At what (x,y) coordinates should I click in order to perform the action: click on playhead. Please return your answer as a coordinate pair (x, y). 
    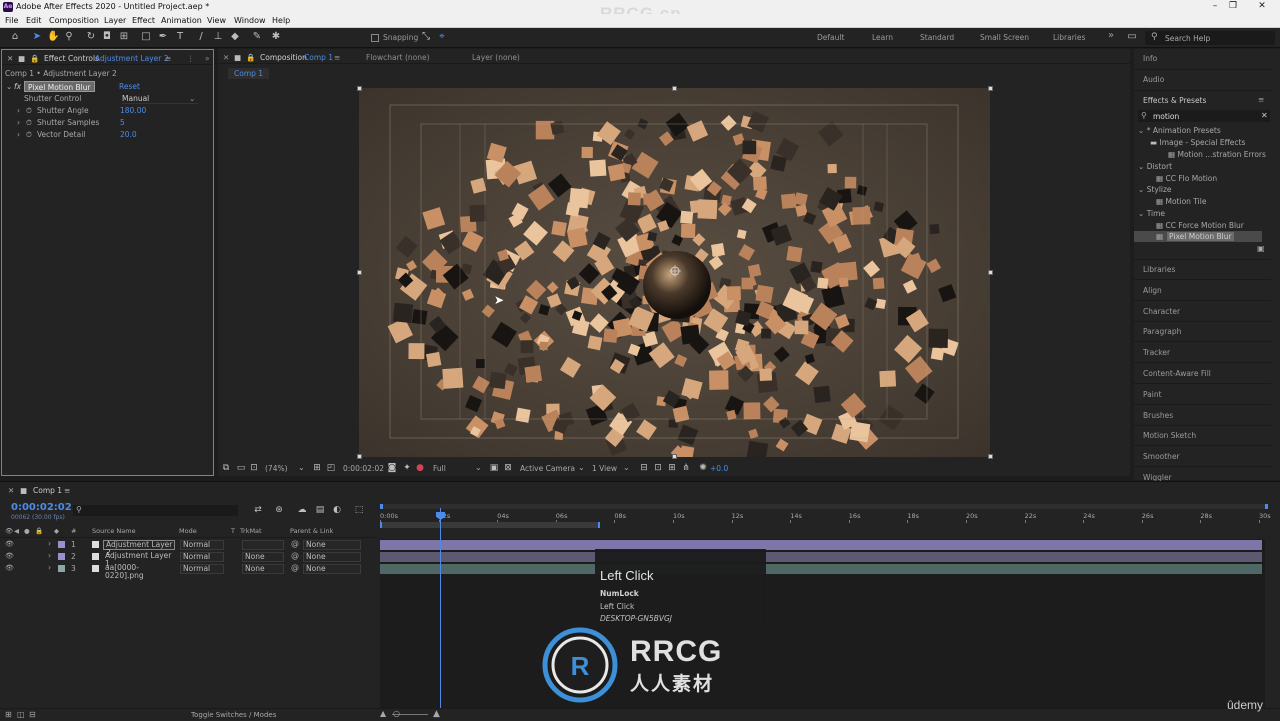
    Looking at the image, I should click on (440, 614).